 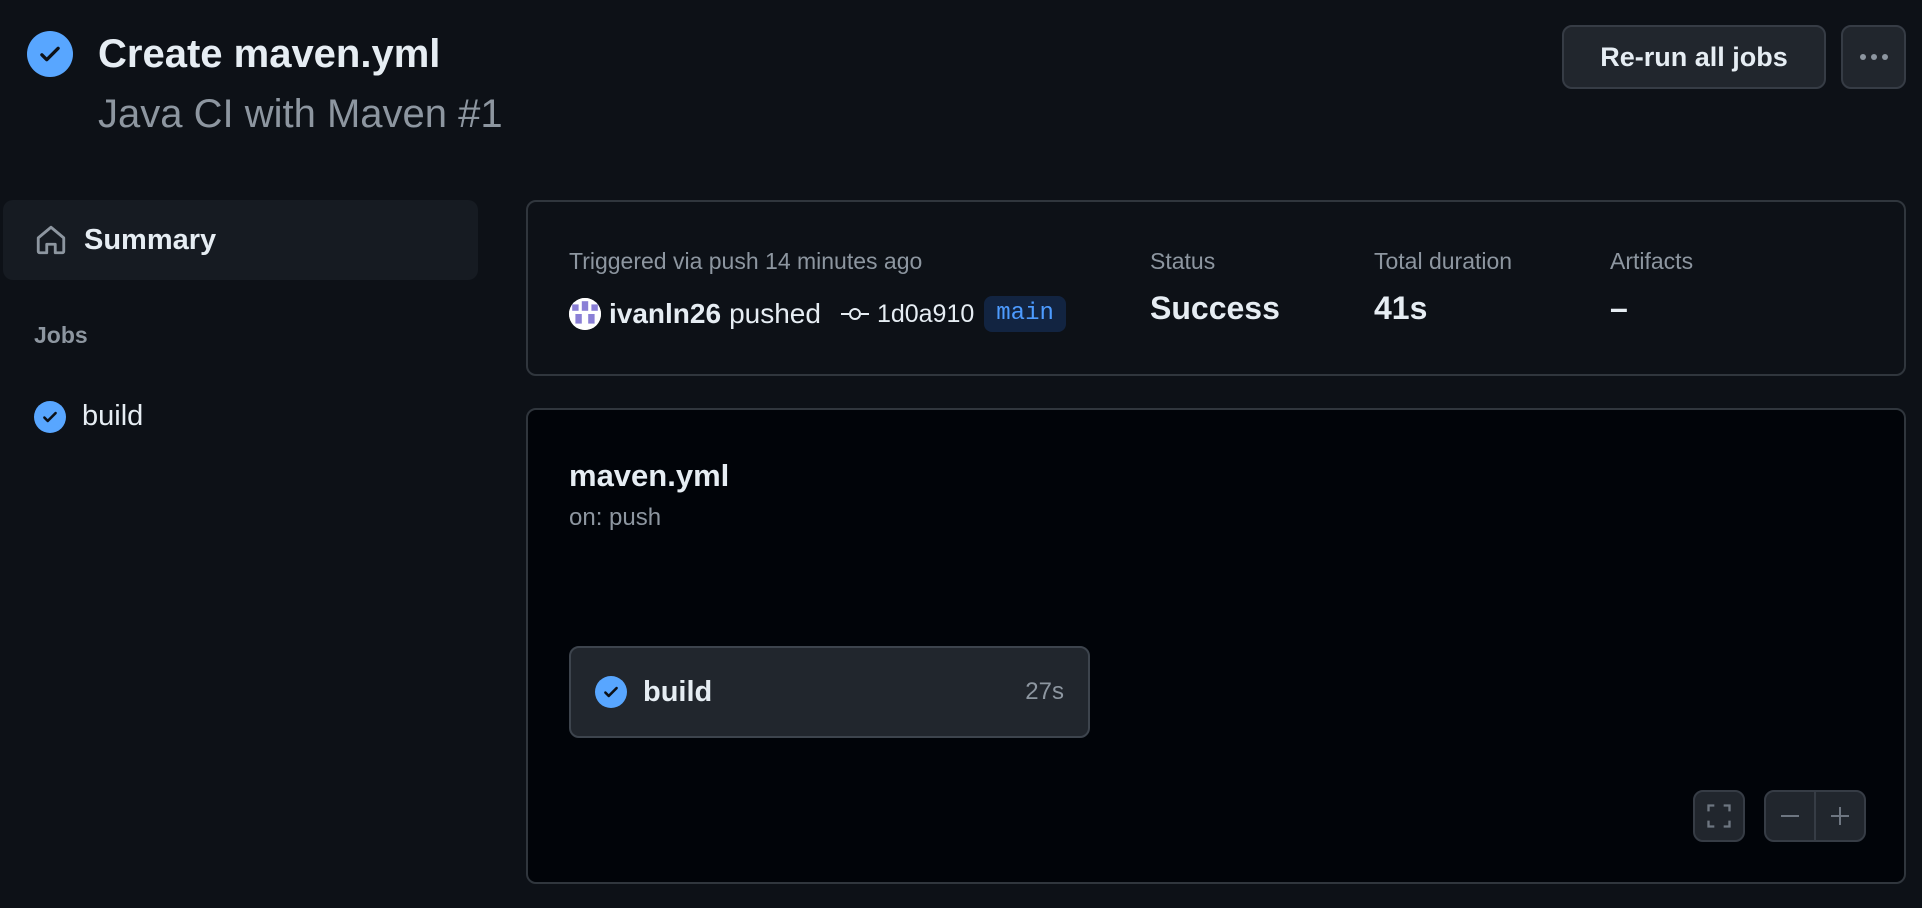 What do you see at coordinates (1401, 308) in the screenshot?
I see `duration-value: 41s` at bounding box center [1401, 308].